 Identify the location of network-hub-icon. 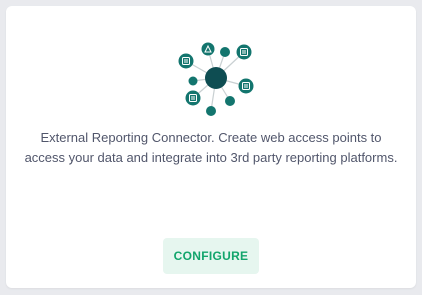
(216, 79).